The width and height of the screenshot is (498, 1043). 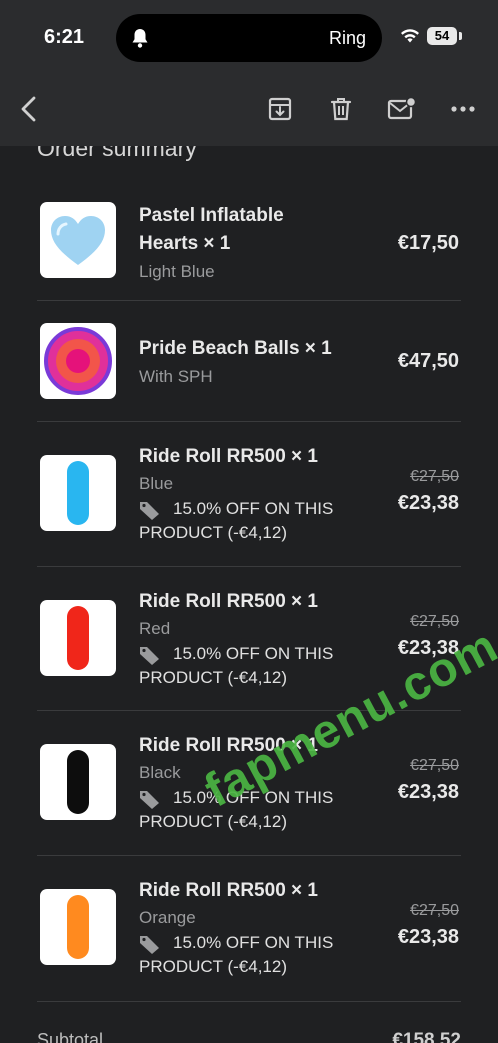 What do you see at coordinates (249, 110) in the screenshot?
I see `mail-toolbar` at bounding box center [249, 110].